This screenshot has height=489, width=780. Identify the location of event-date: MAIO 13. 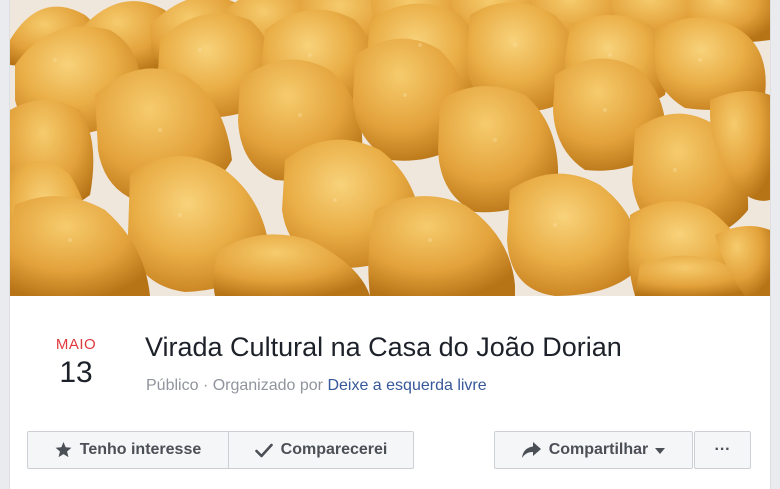
(76, 363).